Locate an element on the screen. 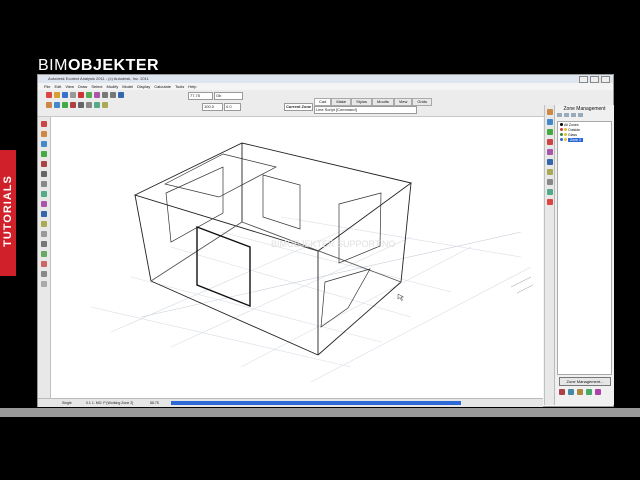  maximize-button is located at coordinates (594, 79).